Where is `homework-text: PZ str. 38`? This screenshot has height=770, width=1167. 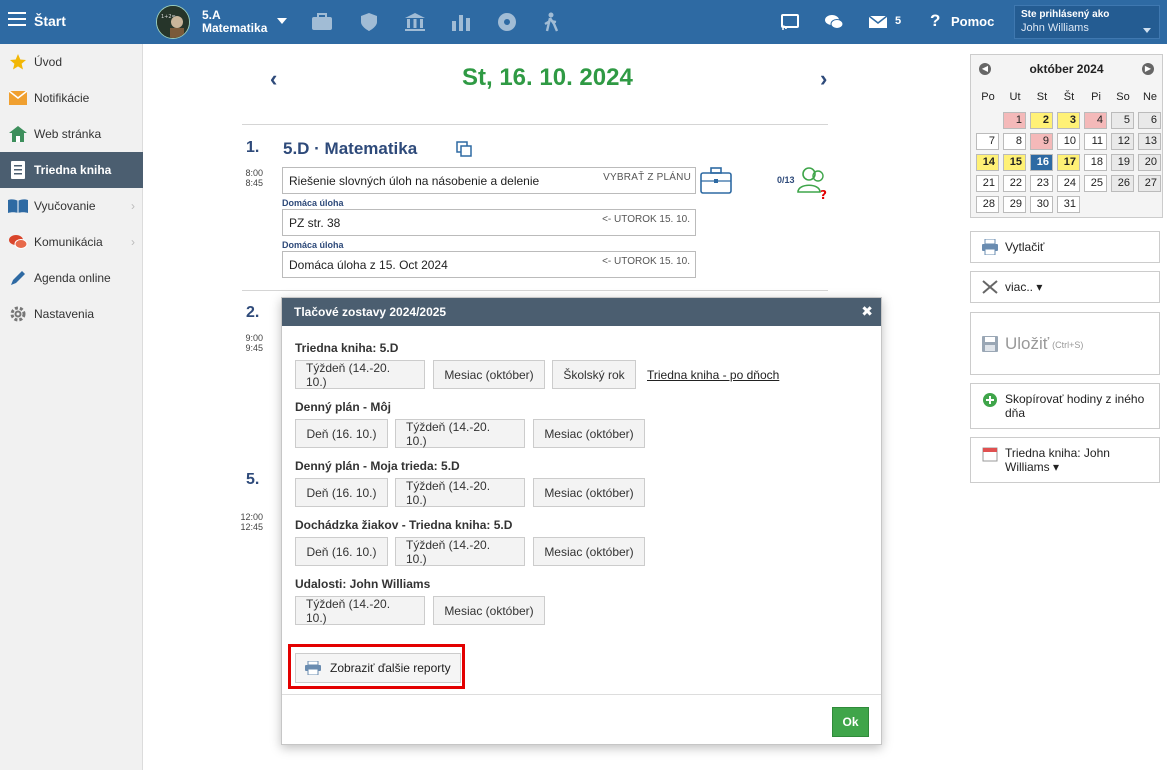
homework-text: PZ str. 38 is located at coordinates (315, 223).